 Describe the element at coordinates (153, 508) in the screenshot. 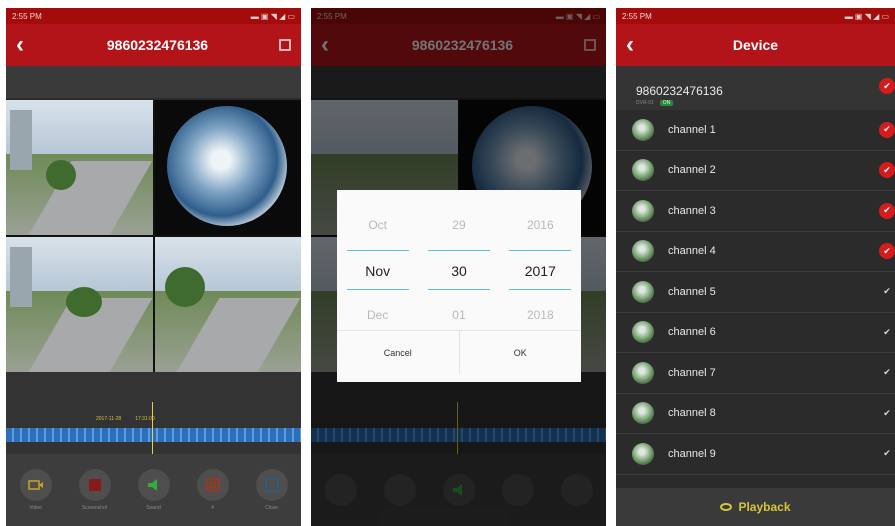

I see `sound-label: Sound` at that location.